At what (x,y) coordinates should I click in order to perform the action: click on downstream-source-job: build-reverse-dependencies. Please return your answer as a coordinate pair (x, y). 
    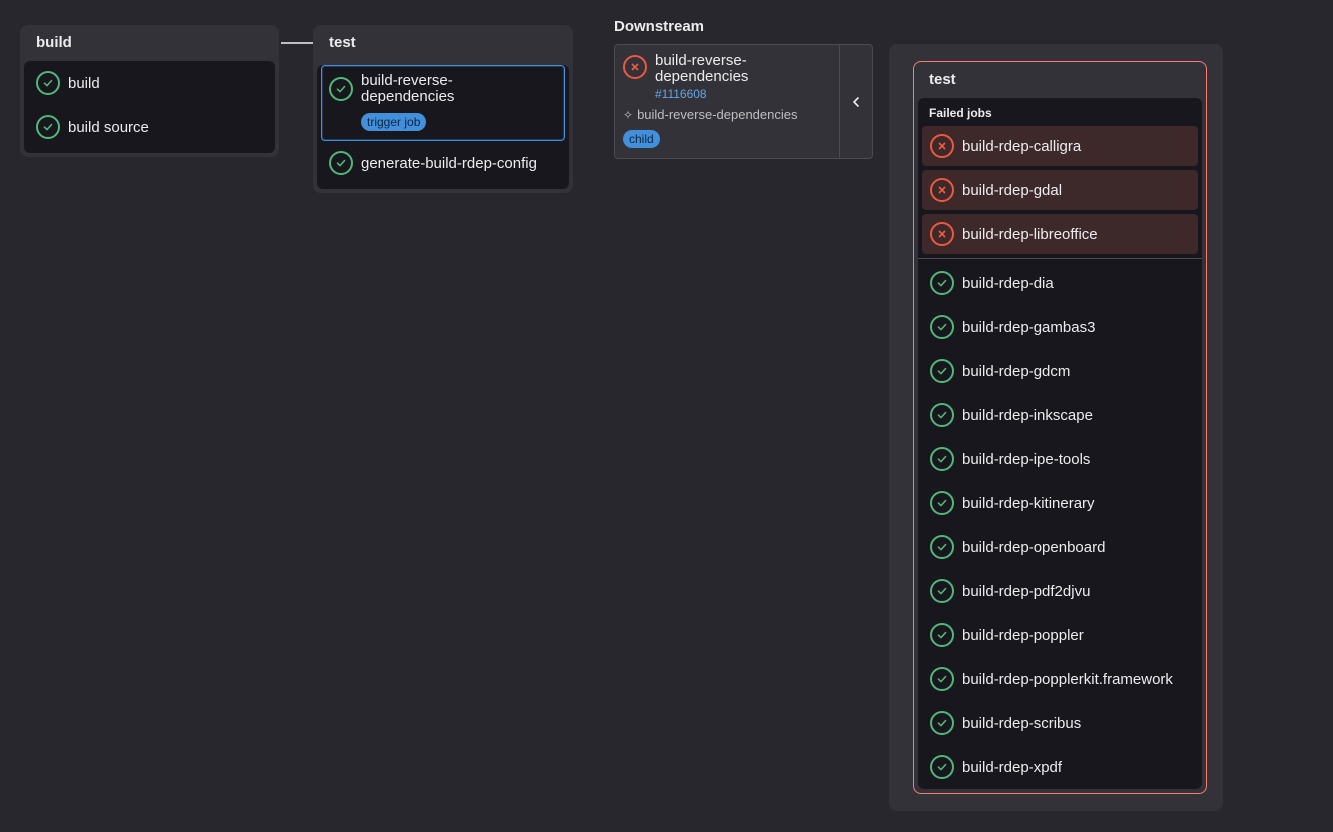
    Looking at the image, I should click on (717, 114).